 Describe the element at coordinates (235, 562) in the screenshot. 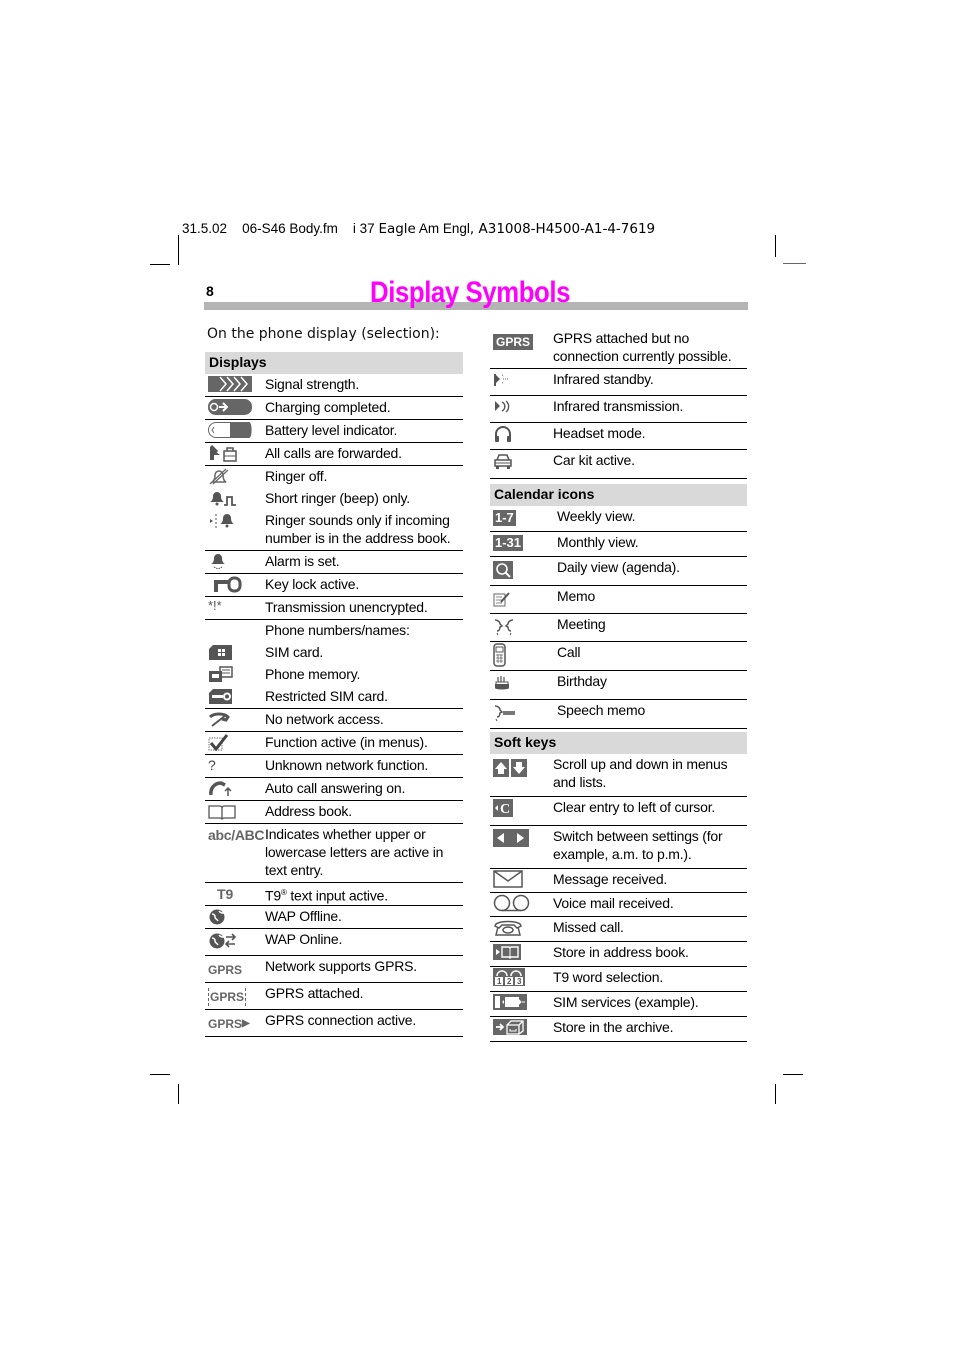

I see `alarm-icon` at that location.